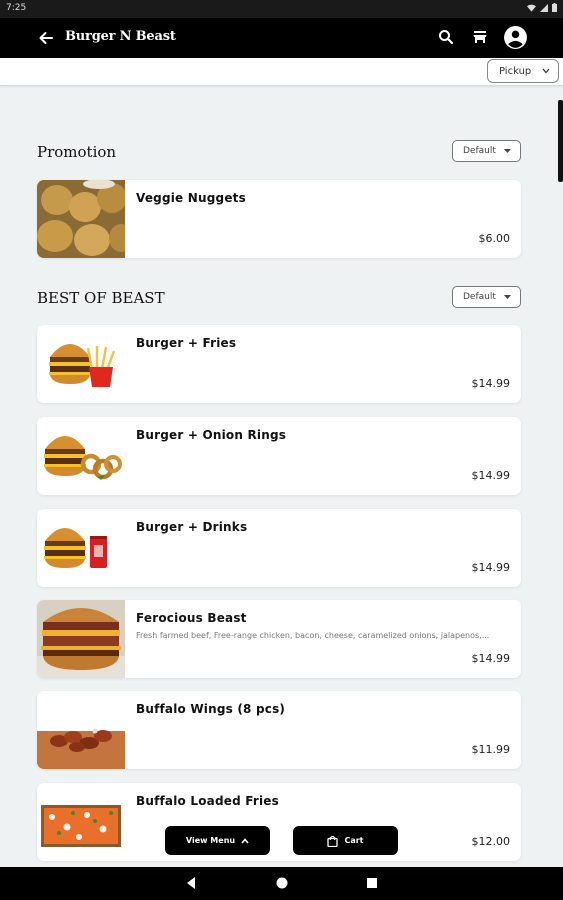  Describe the element at coordinates (281, 9) in the screenshot. I see `status-bar: 7:25` at that location.